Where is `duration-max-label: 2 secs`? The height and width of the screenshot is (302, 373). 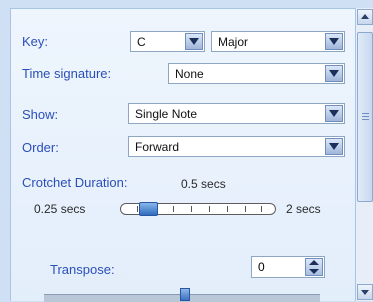
duration-max-label: 2 secs is located at coordinates (303, 209).